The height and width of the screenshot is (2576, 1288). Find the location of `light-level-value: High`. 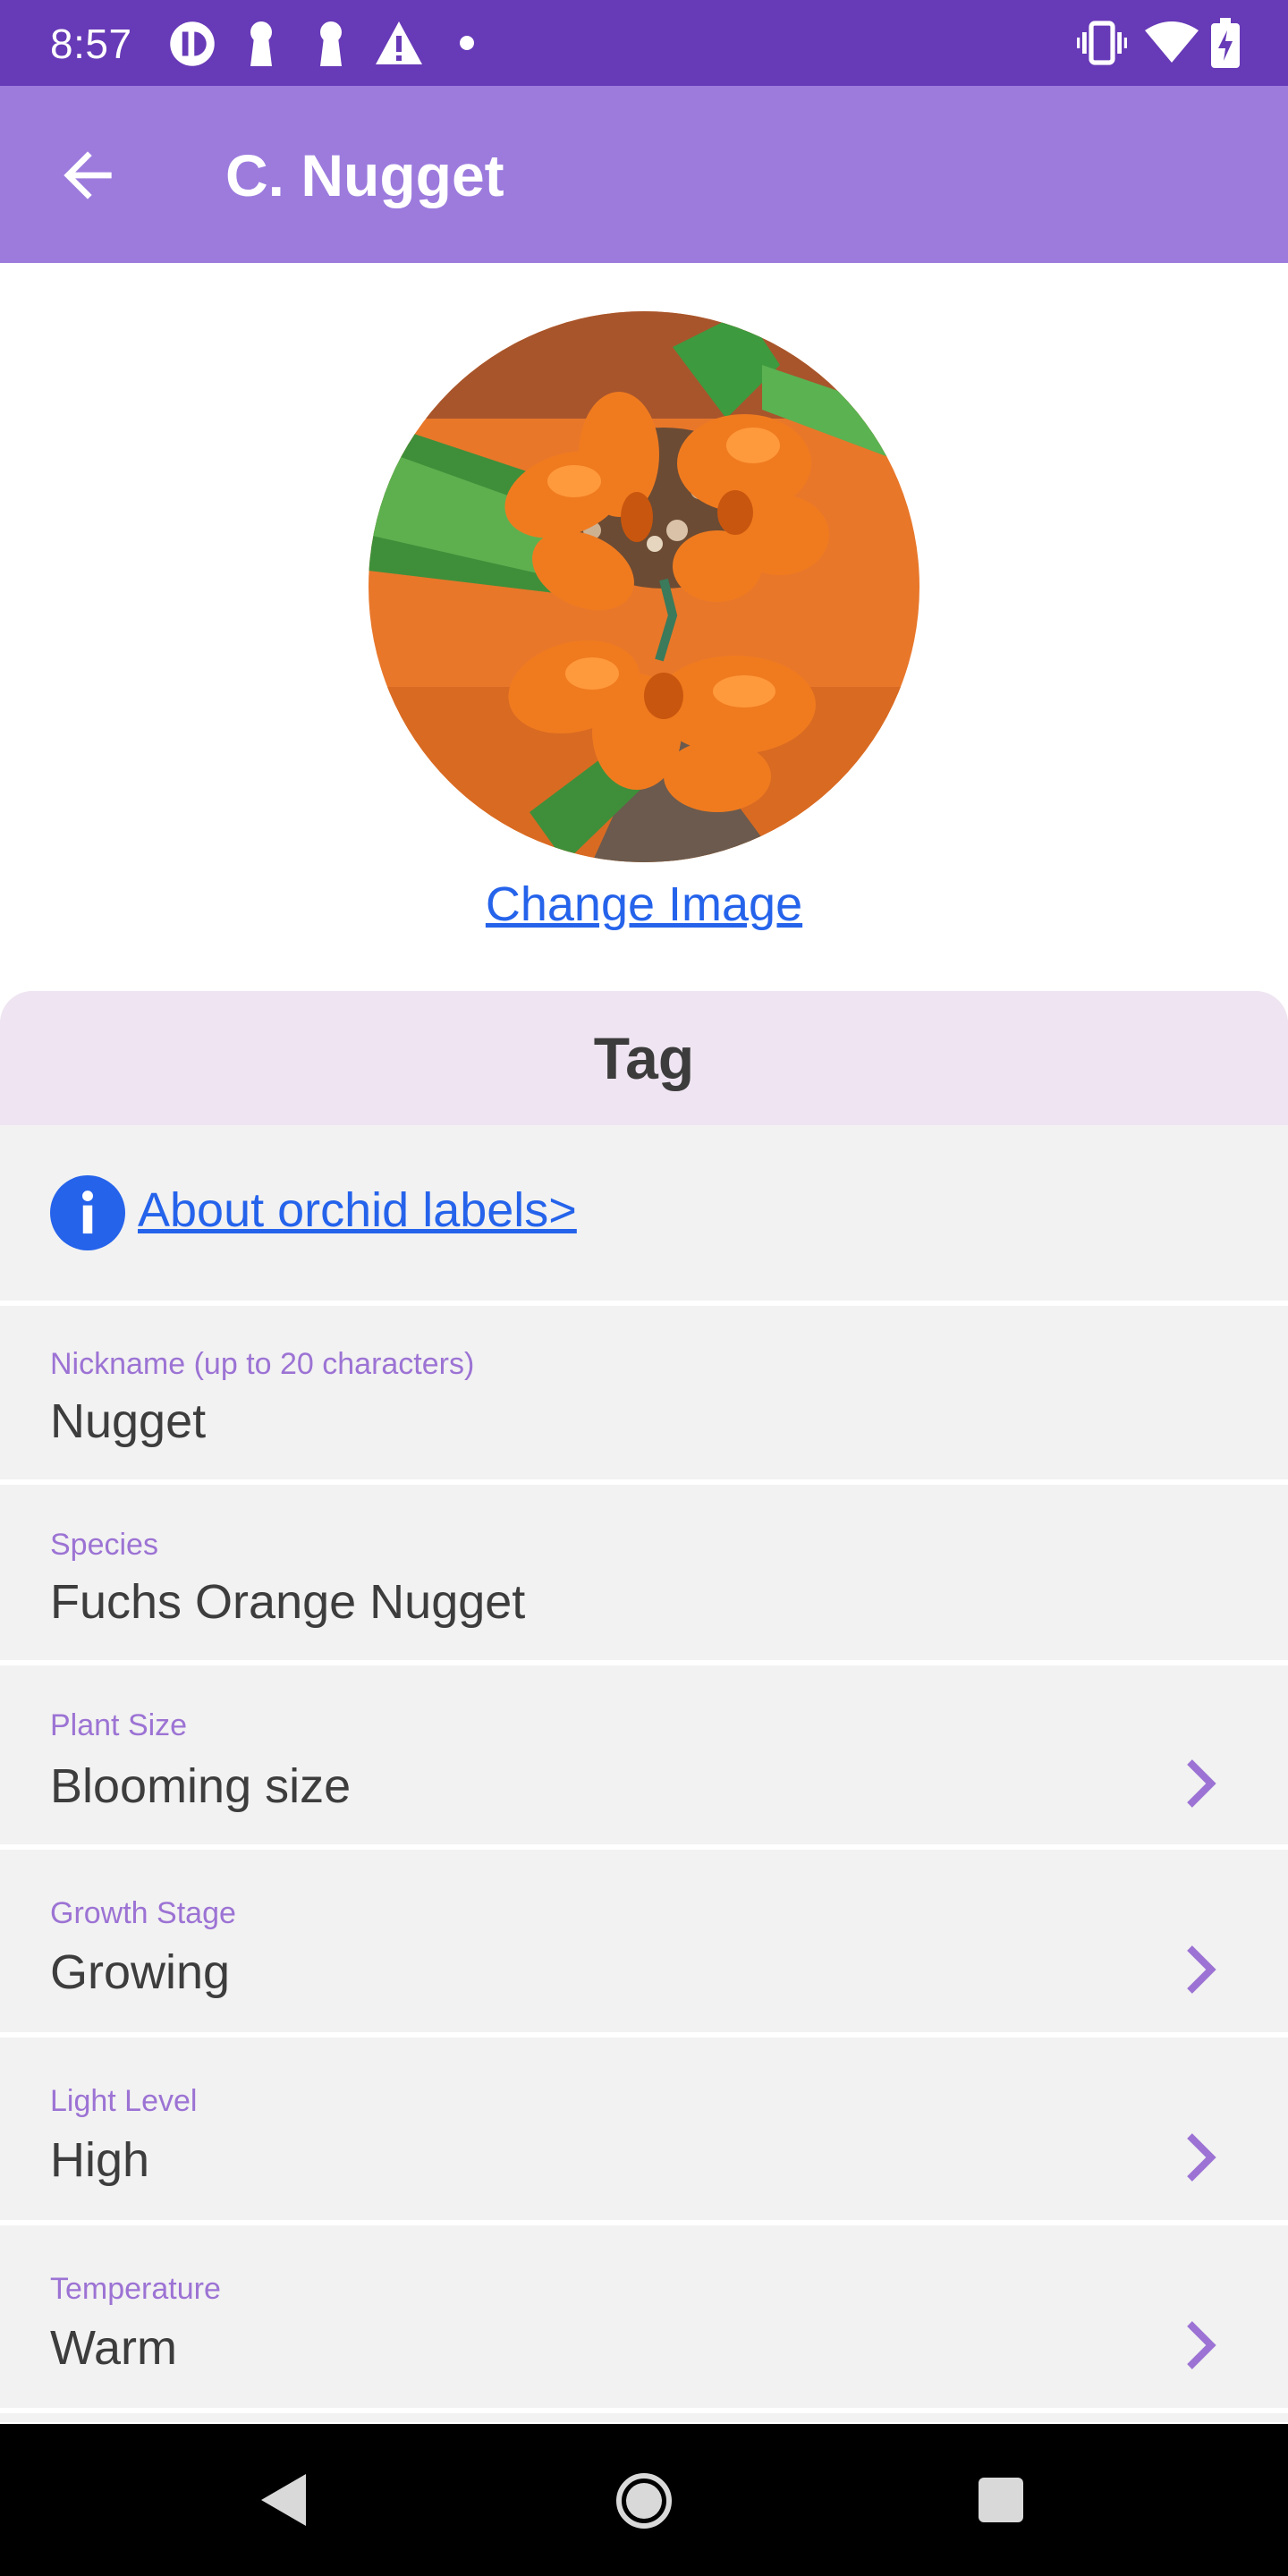

light-level-value: High is located at coordinates (100, 2160).